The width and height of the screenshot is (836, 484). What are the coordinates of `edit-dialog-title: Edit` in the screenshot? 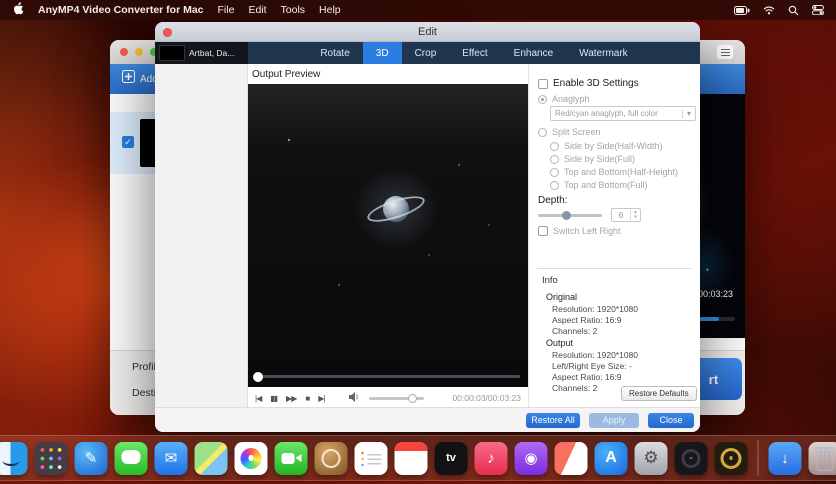 It's located at (427, 31).